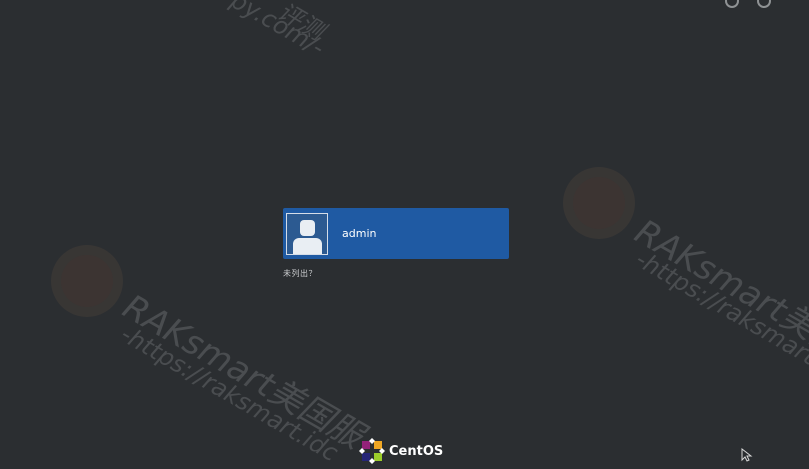 The height and width of the screenshot is (469, 809). Describe the element at coordinates (243, 371) in the screenshot. I see `watermark-brand-left: RAKsmart美国服` at that location.